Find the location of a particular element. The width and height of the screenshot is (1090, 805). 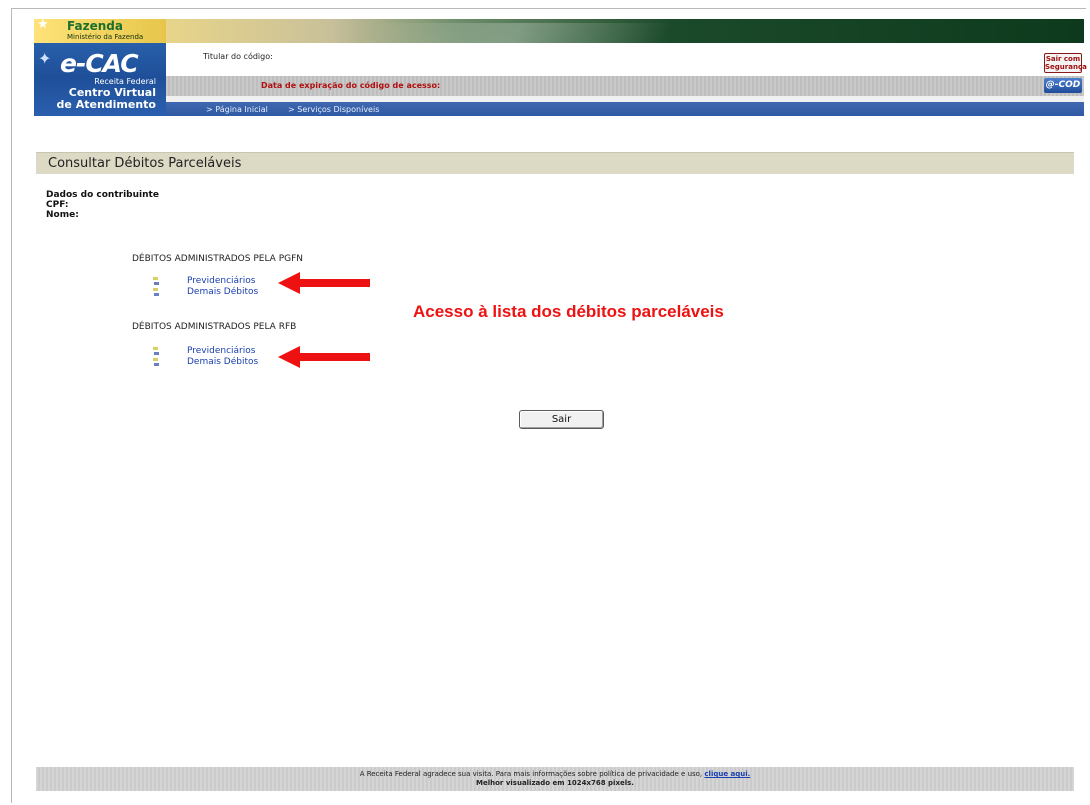

page-title: Consultar Débitos Parceláveis is located at coordinates (145, 163).